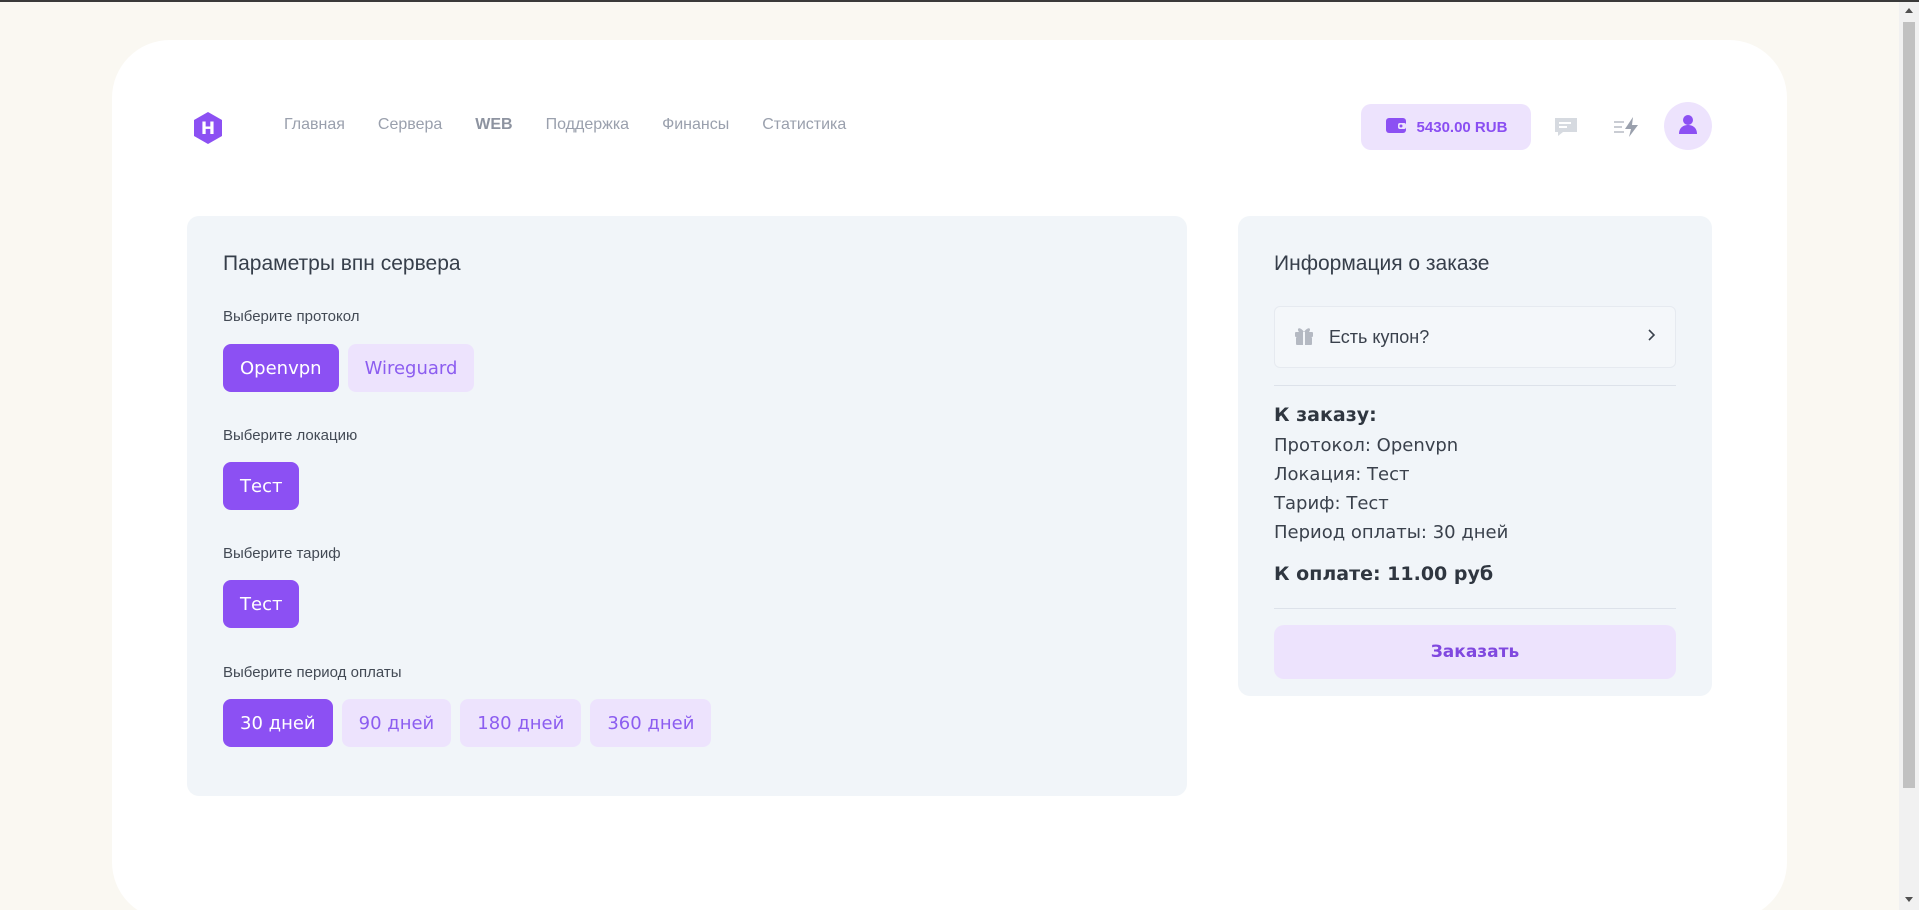  What do you see at coordinates (1475, 337) in the screenshot?
I see `coupon-toggle: Есть купон?` at bounding box center [1475, 337].